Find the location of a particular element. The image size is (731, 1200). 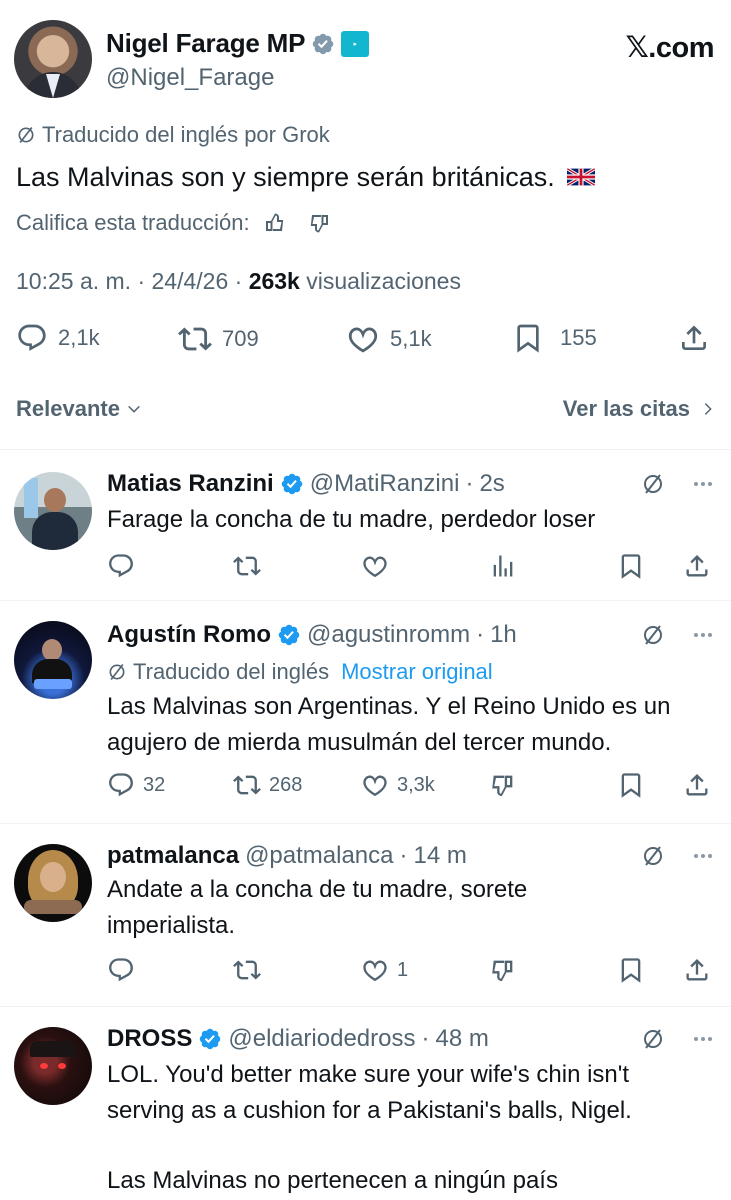

reply-author-name: Agustín Romo is located at coordinates (189, 635).